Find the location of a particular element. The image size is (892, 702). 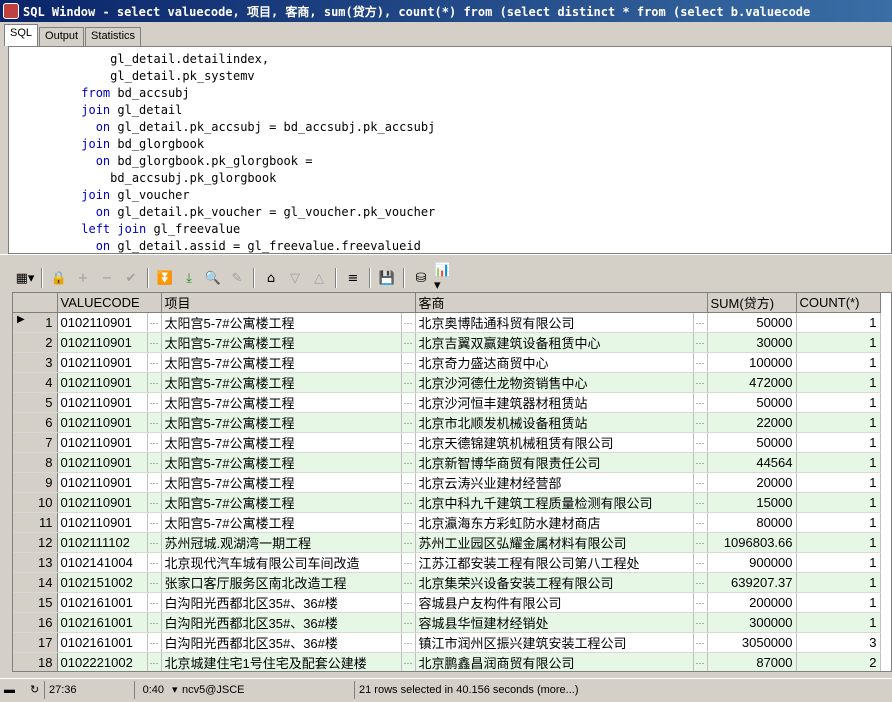

cell-sum: 639207.37 is located at coordinates (752, 582).